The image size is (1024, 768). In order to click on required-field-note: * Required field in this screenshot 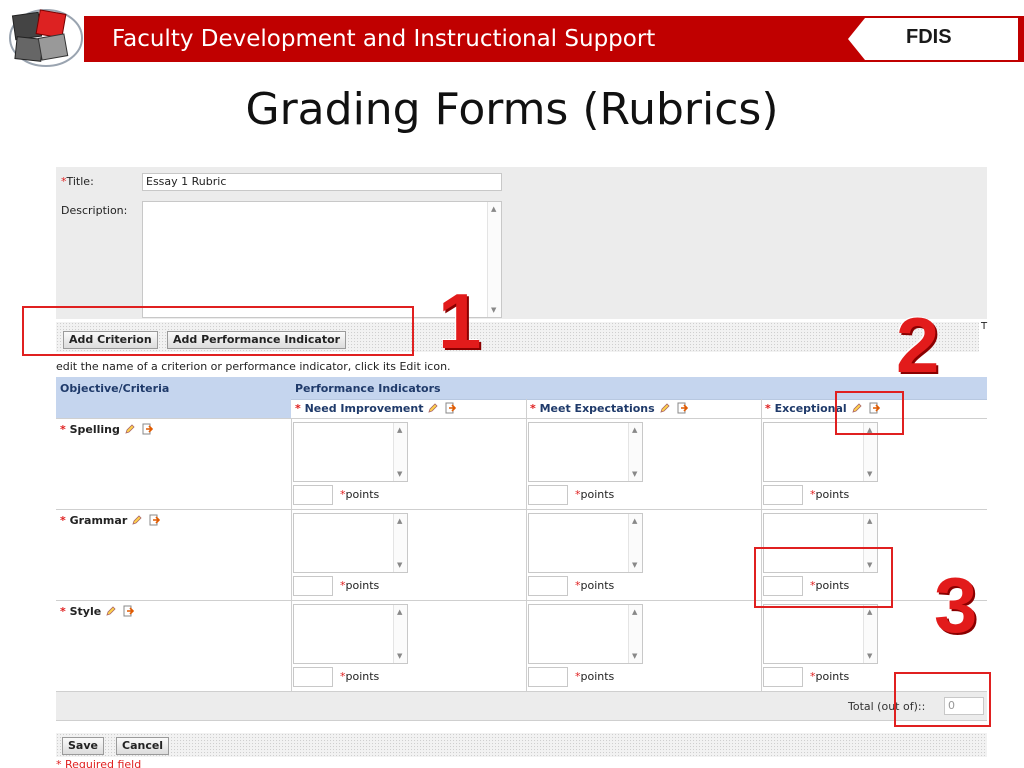, I will do `click(99, 763)`.